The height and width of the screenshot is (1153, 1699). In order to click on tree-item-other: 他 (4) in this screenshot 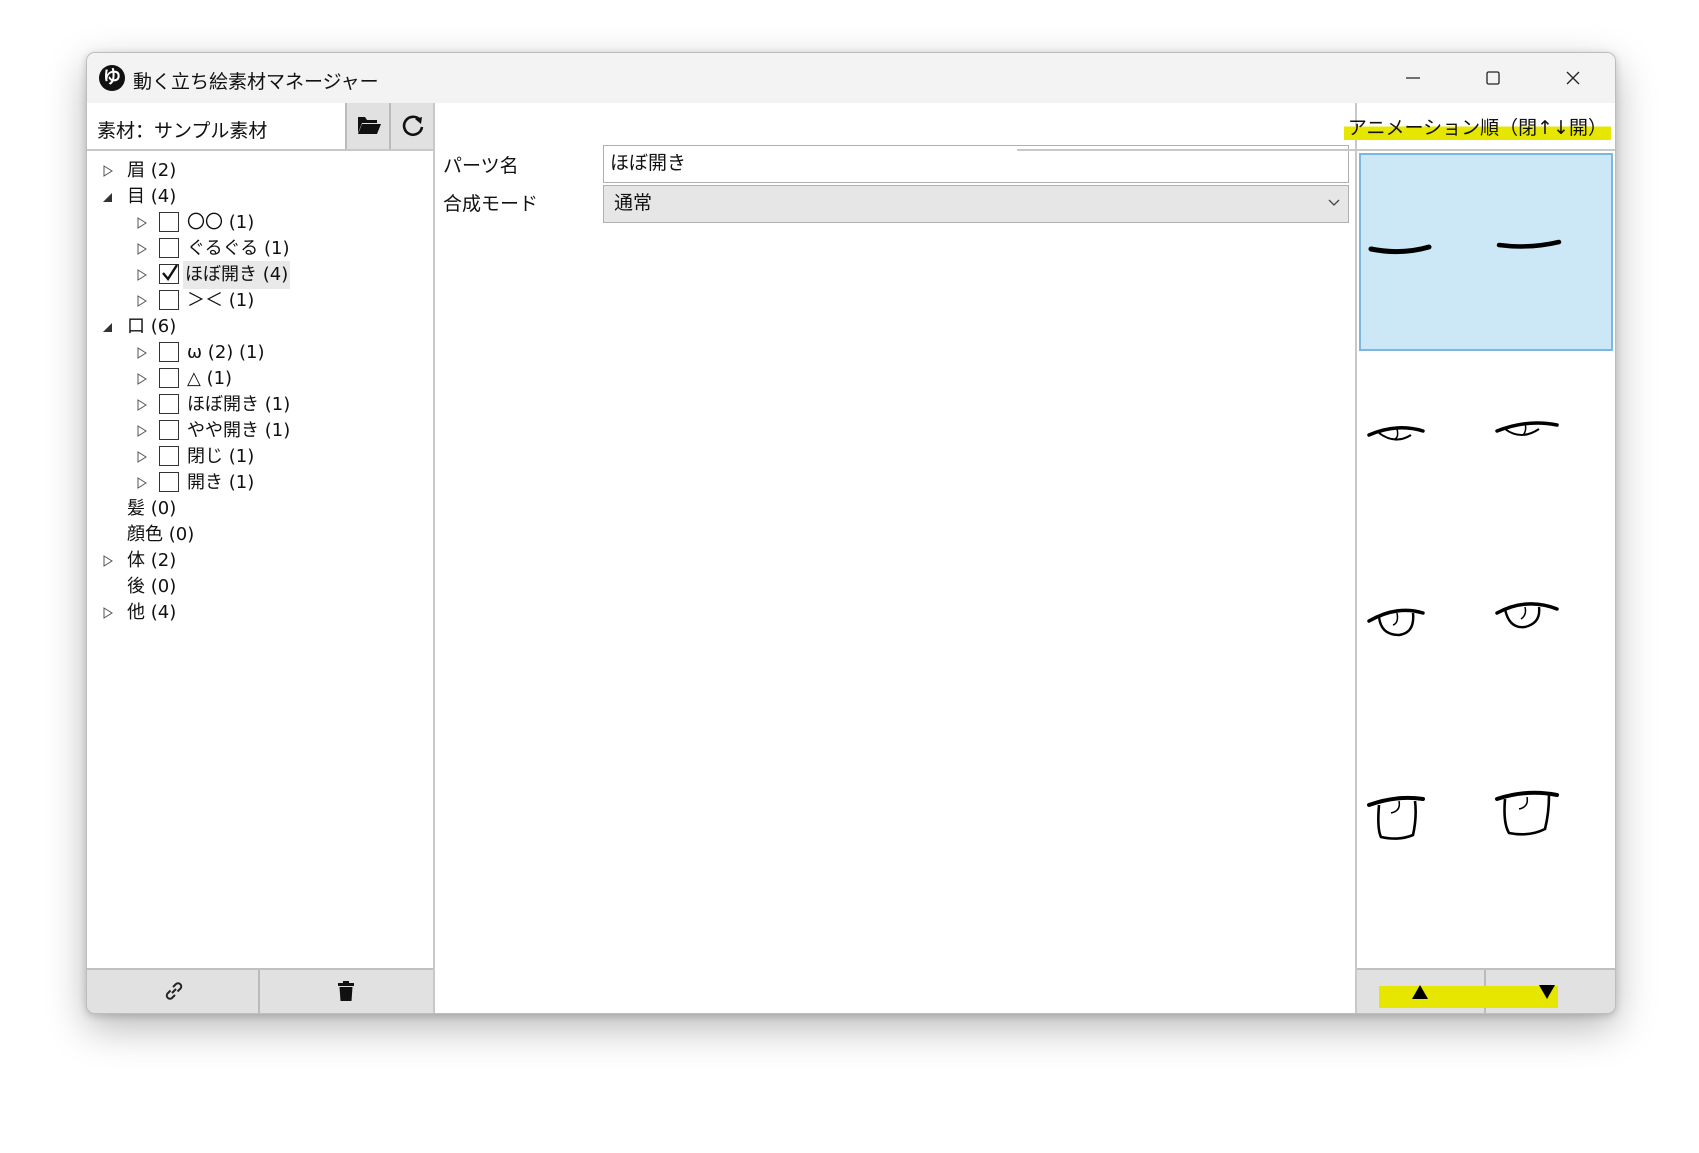, I will do `click(260, 613)`.